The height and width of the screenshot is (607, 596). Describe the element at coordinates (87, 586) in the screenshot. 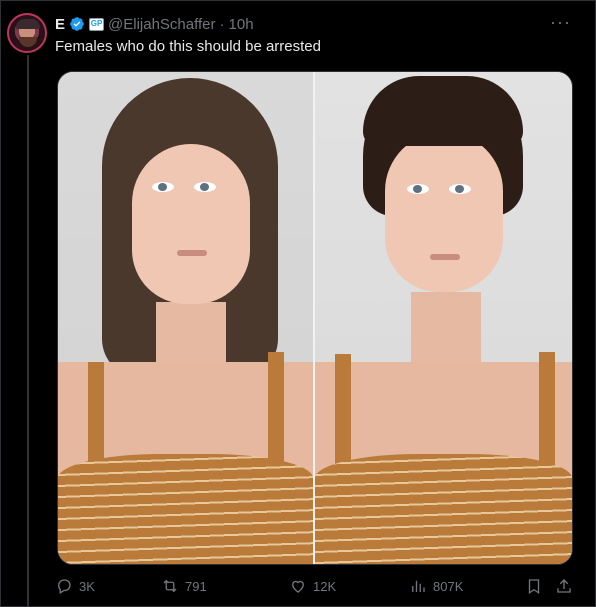

I see `reply-count: 3K` at that location.